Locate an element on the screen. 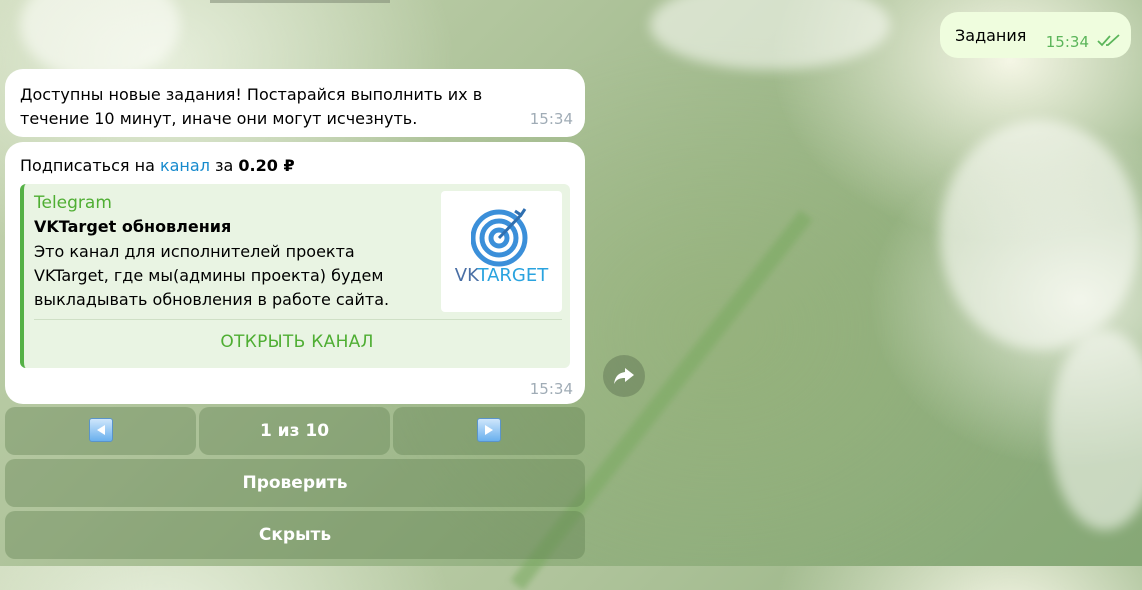 This screenshot has width=1142, height=590. next-page-button is located at coordinates (489, 431).